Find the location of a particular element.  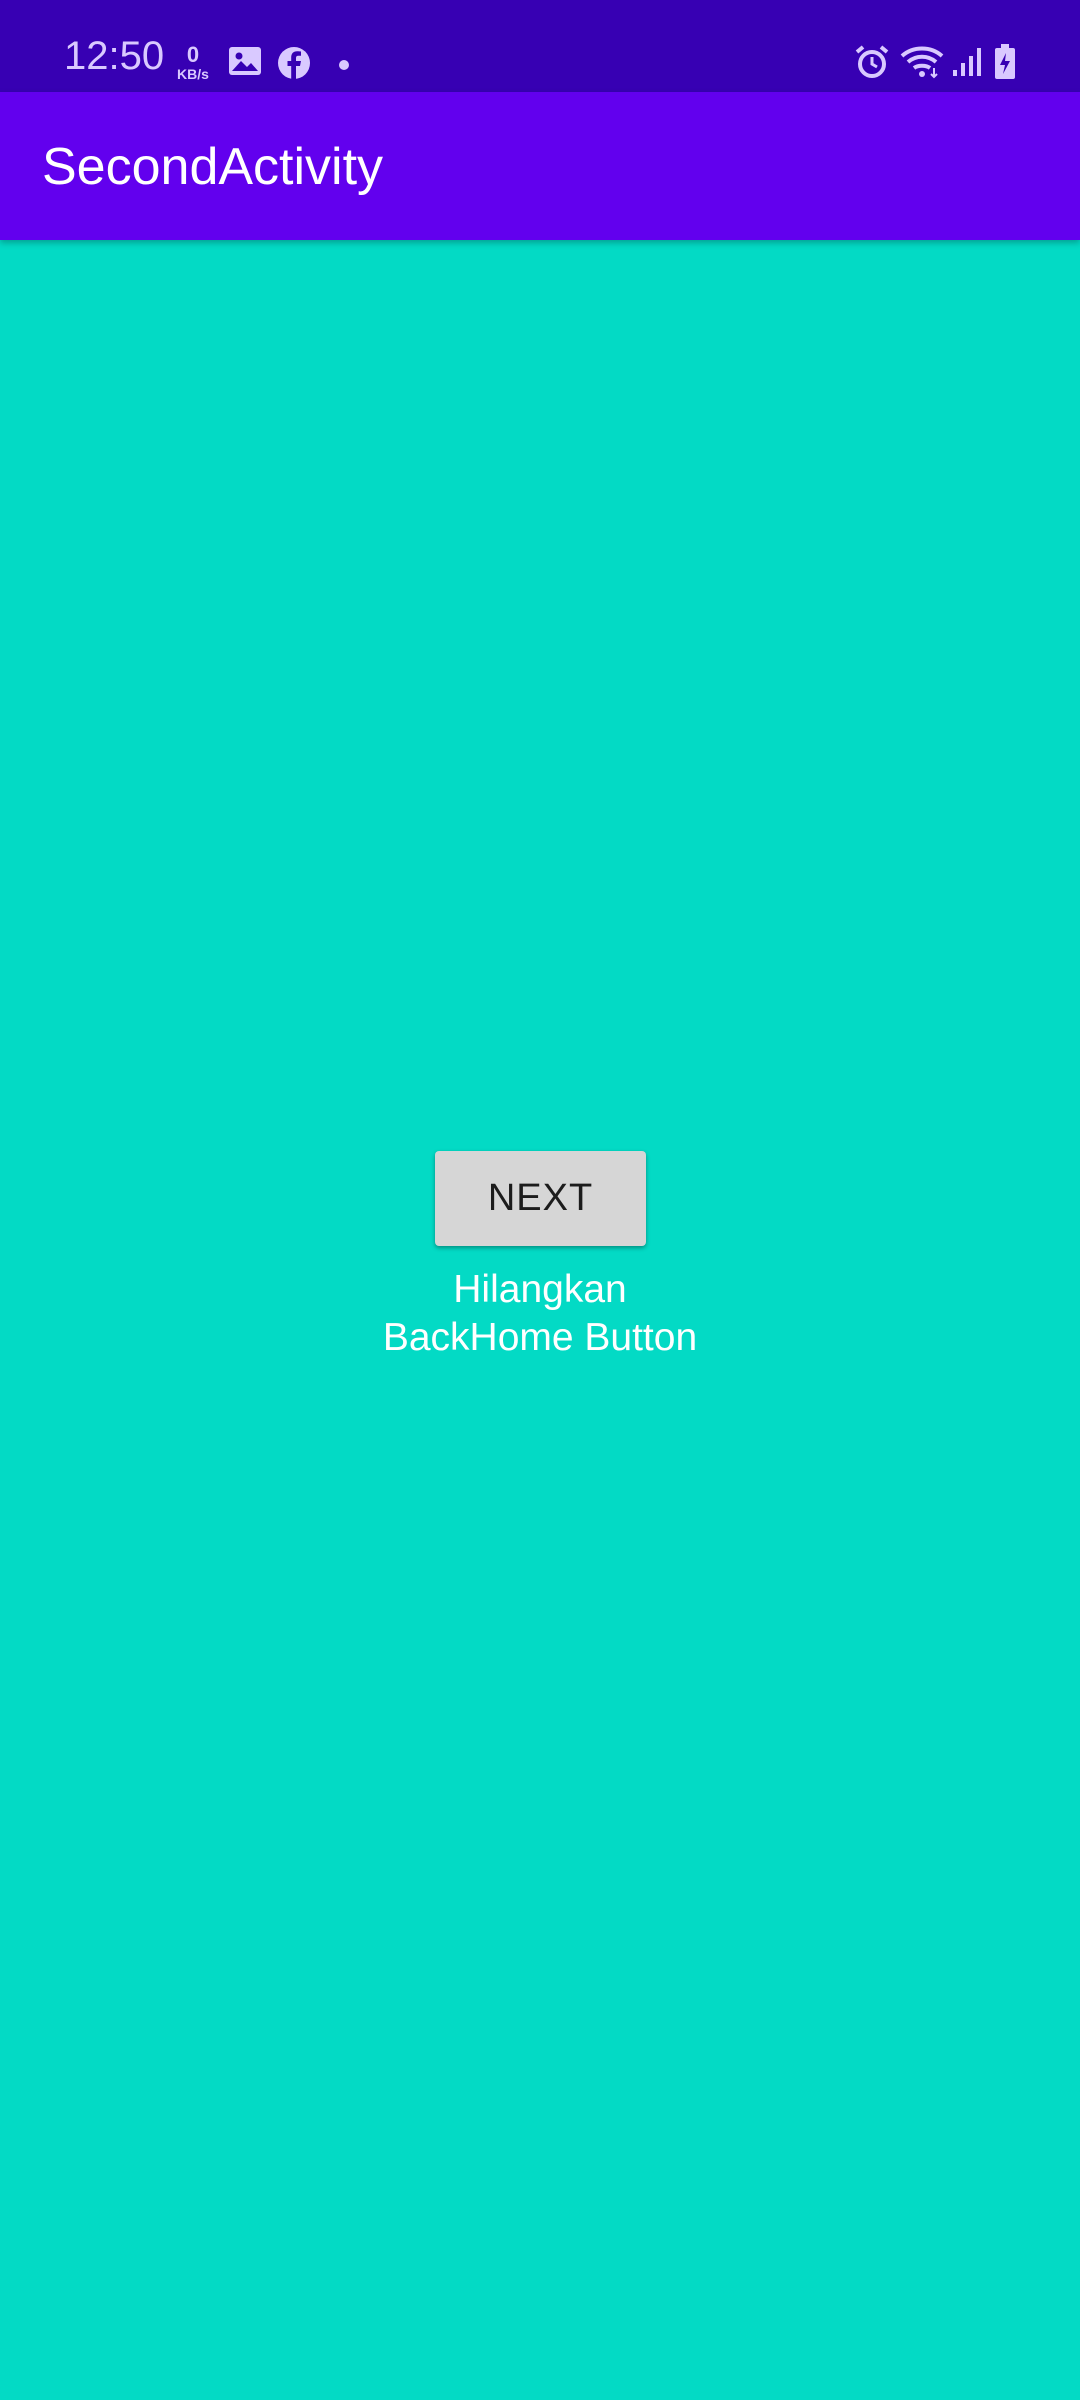

caption-line-2: BackHome Button is located at coordinates (540, 1337).